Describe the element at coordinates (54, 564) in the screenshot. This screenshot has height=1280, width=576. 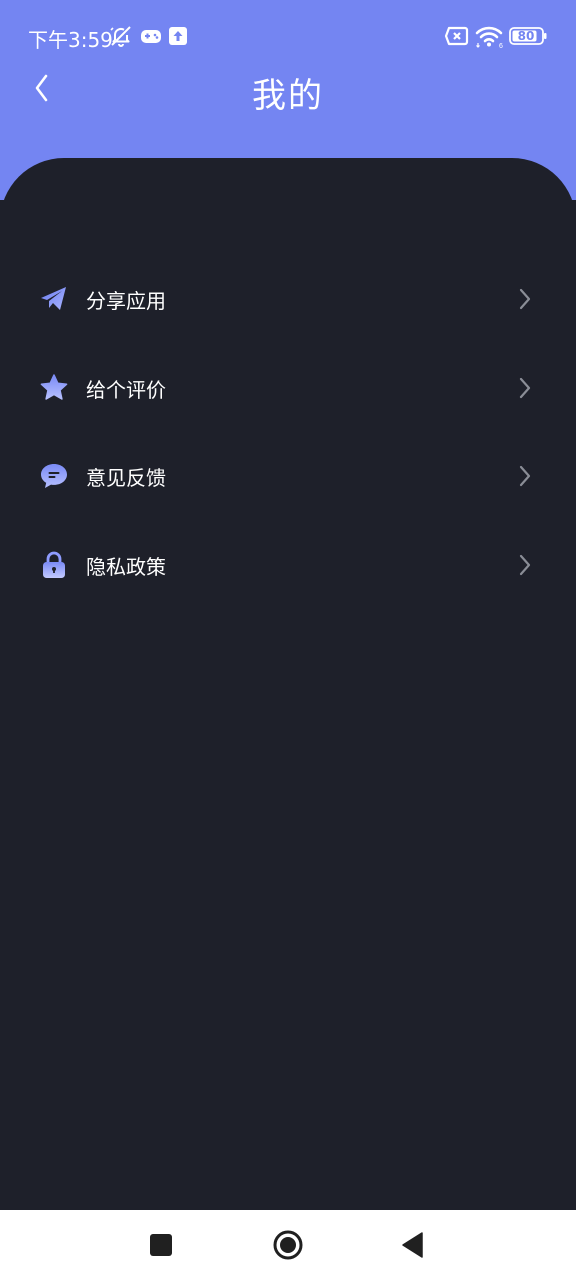
I see `lock-icon` at that location.